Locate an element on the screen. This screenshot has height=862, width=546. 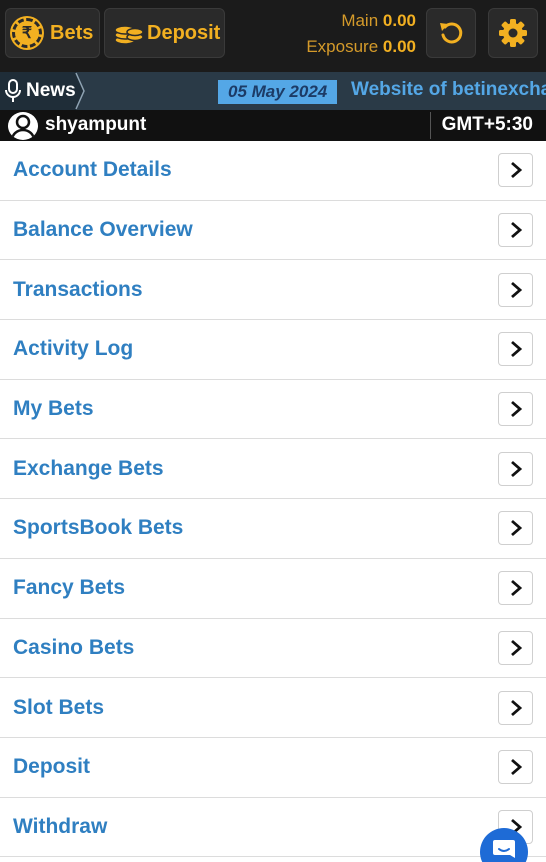
exposure-label: Exposure is located at coordinates (342, 46).